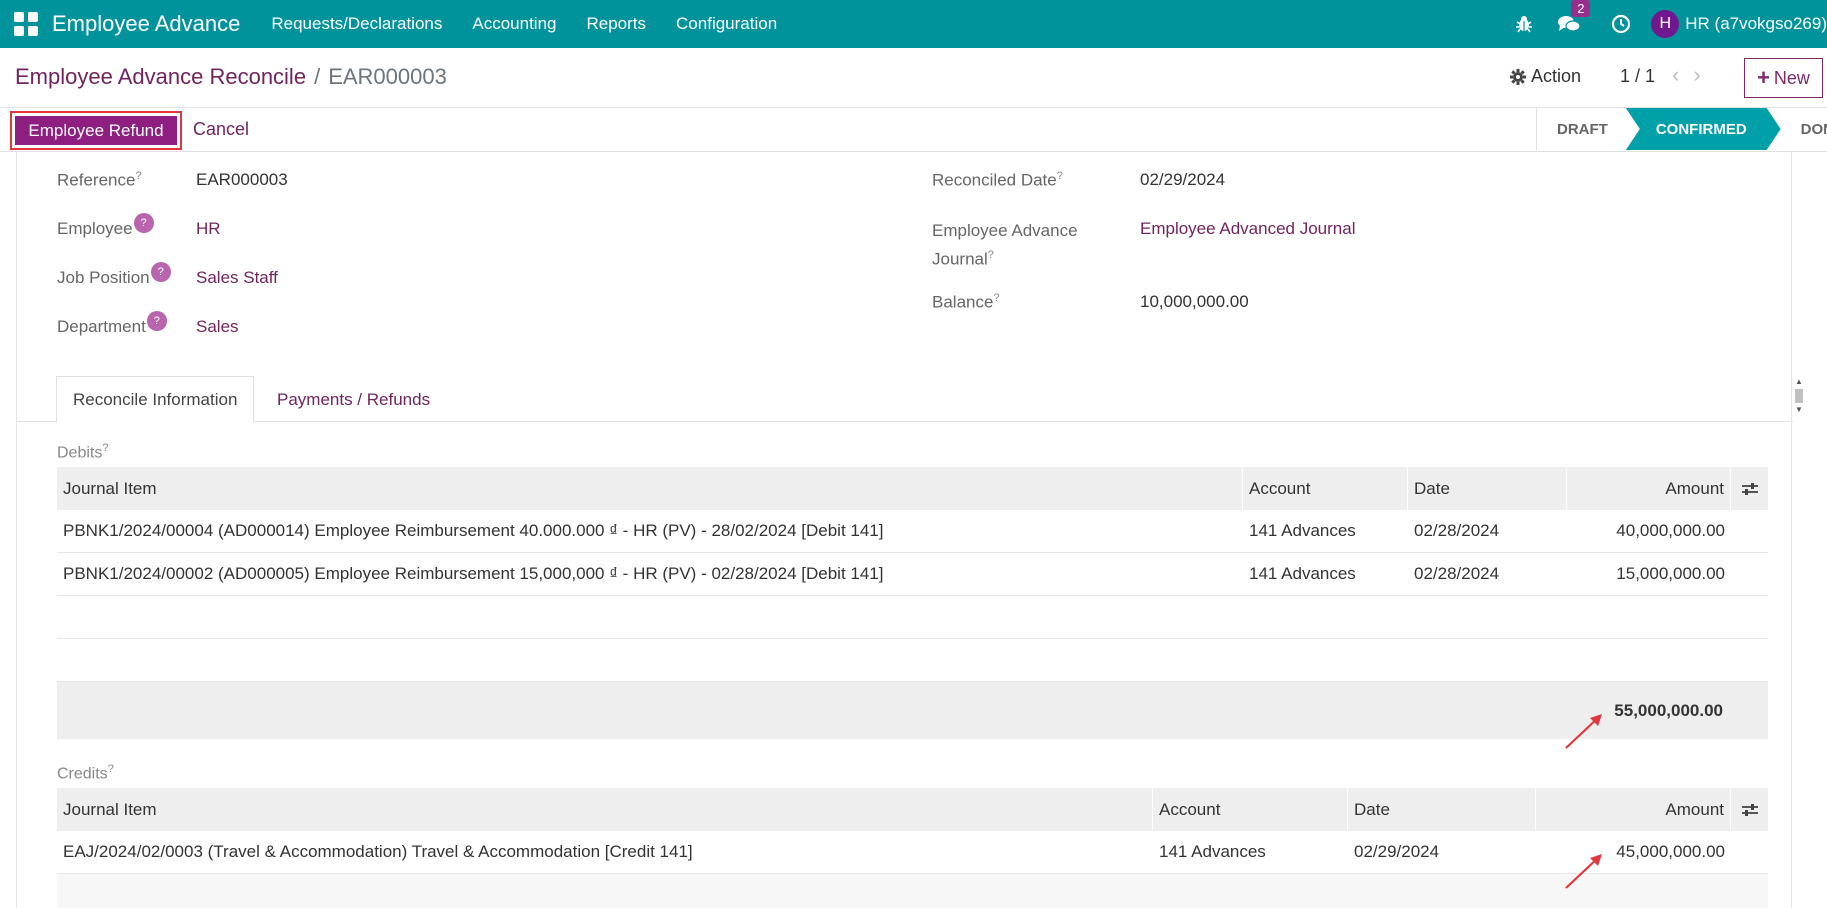 This screenshot has height=908, width=1827. Describe the element at coordinates (112, 324) in the screenshot. I see `department-label: Department?` at that location.